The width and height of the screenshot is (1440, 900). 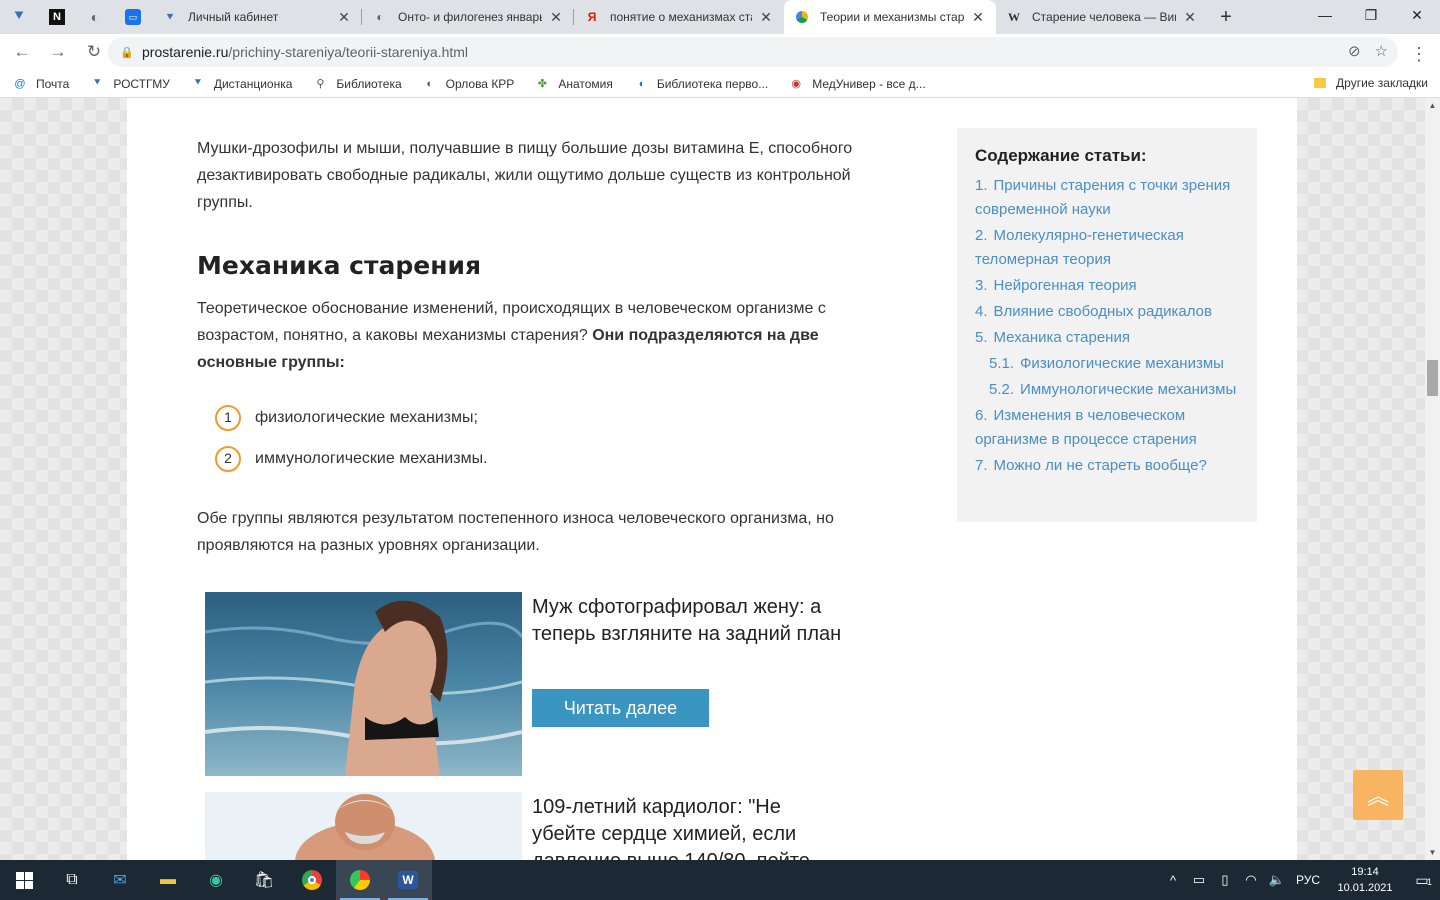 I want to click on tab-teorii-stareniya: Теории и механизмы стар ✕, so click(x=890, y=17).